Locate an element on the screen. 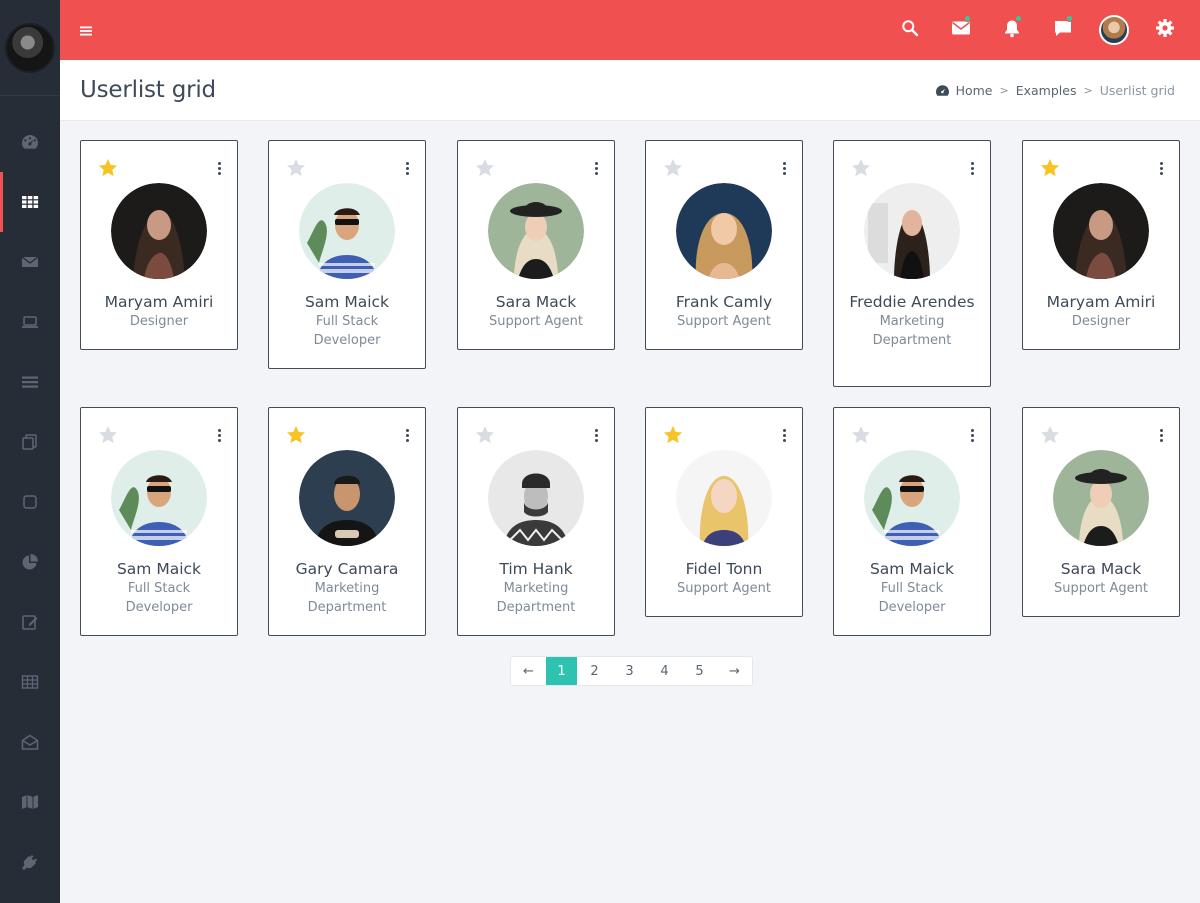  user-menu-button is located at coordinates (1113, 30).